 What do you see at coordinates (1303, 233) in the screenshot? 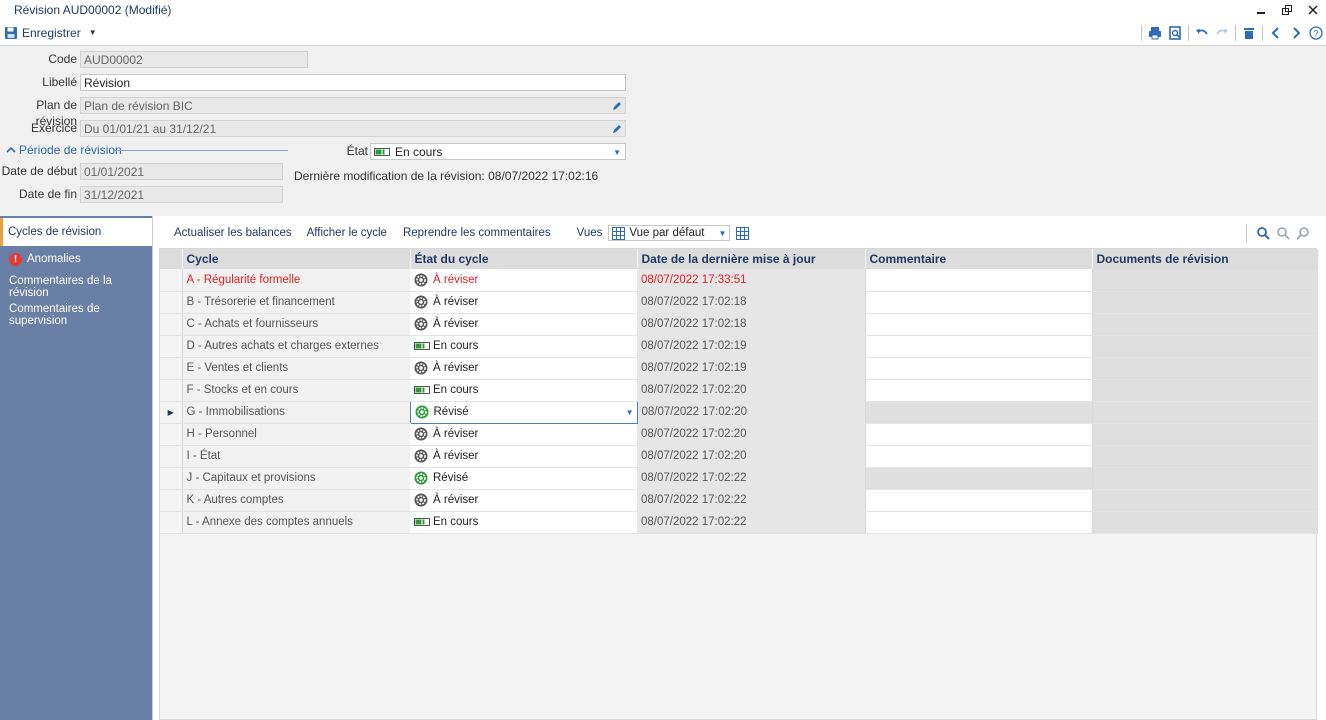
I see `search-next-icon` at bounding box center [1303, 233].